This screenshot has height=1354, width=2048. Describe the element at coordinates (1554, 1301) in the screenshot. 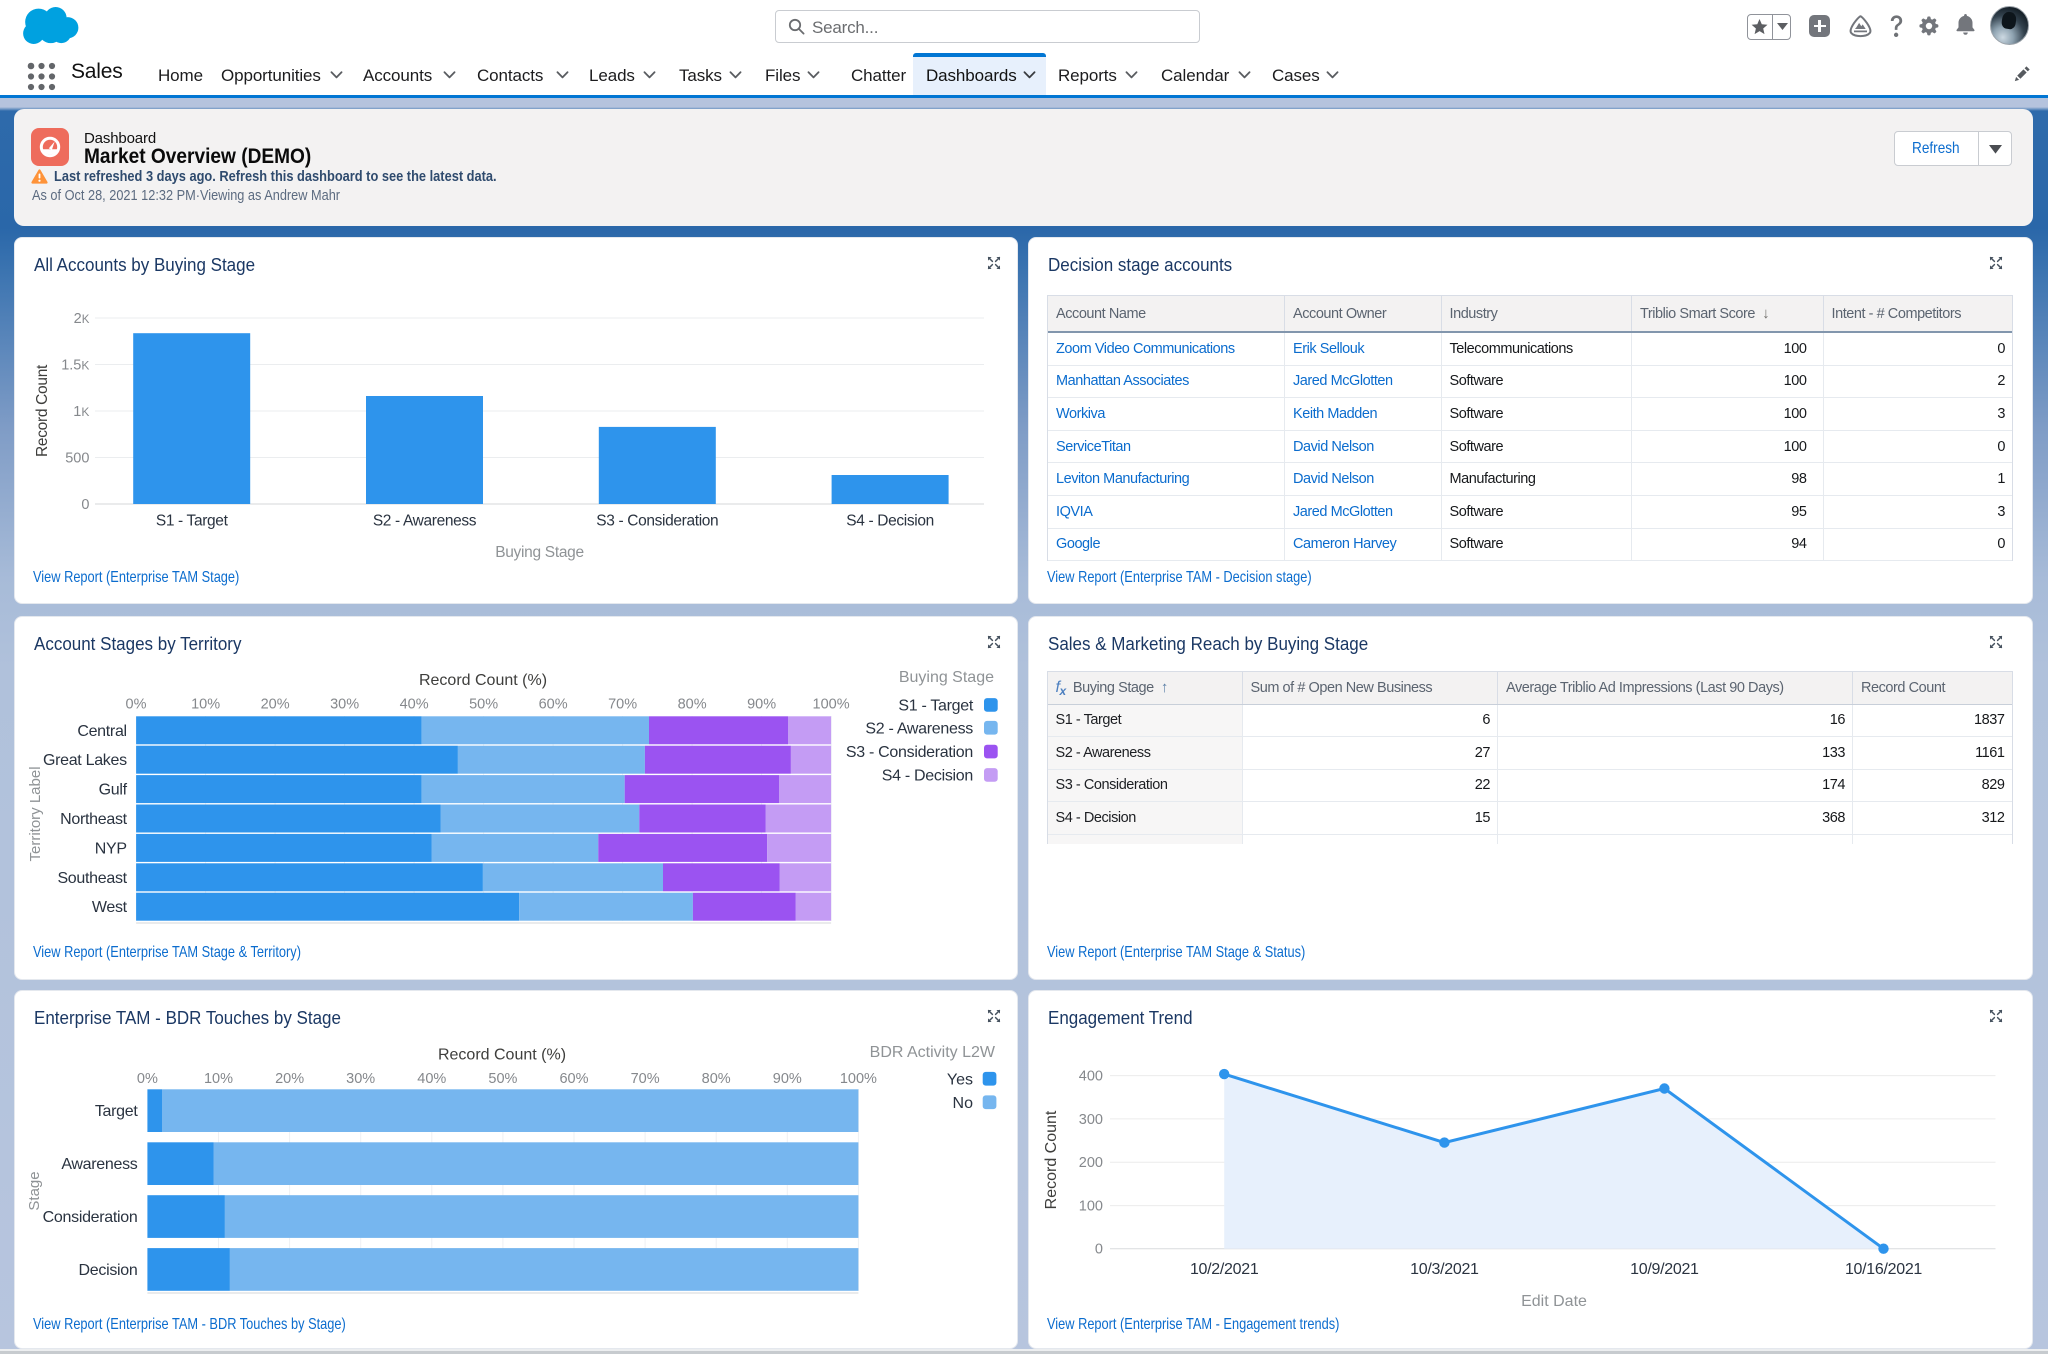

I see `svg-text: Edit Date` at that location.